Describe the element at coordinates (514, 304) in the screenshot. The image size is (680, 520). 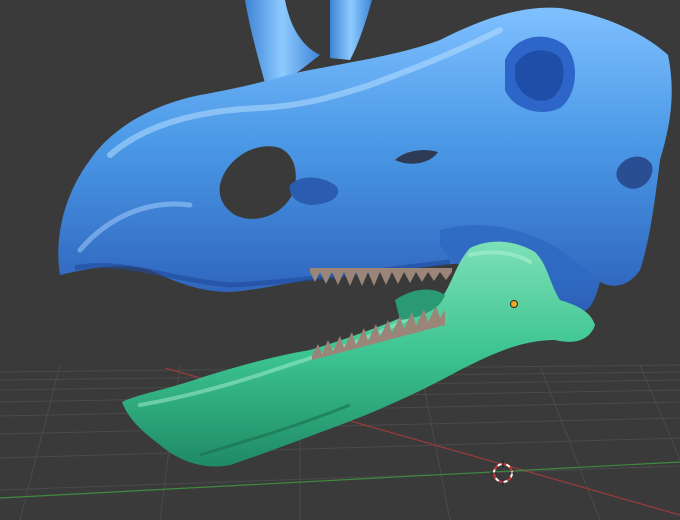
I see `object-origin-icon` at that location.